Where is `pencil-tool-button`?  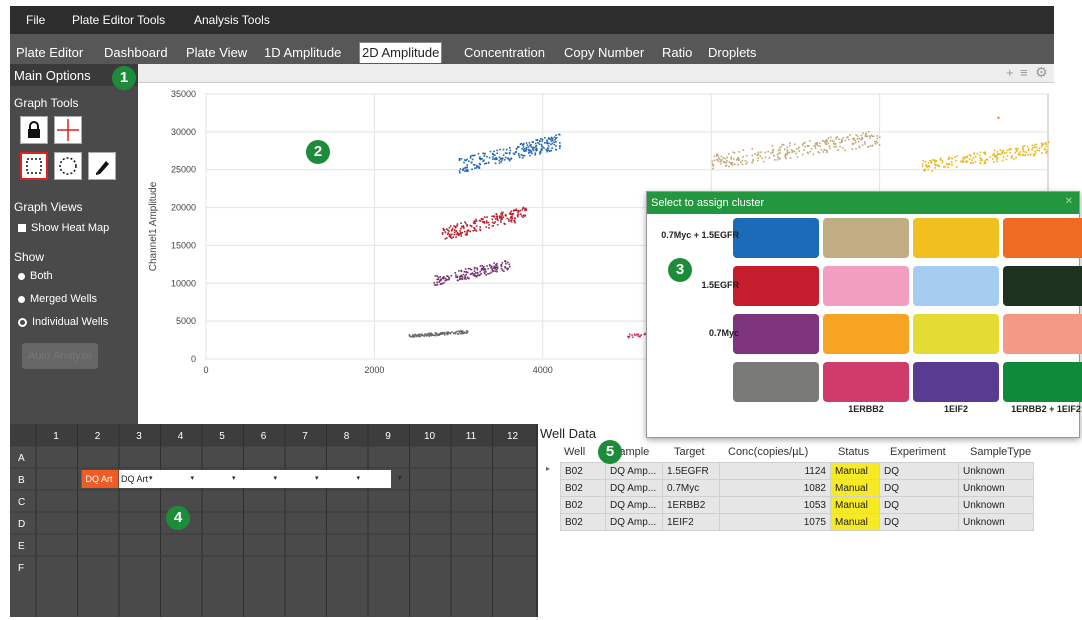
pencil-tool-button is located at coordinates (102, 166).